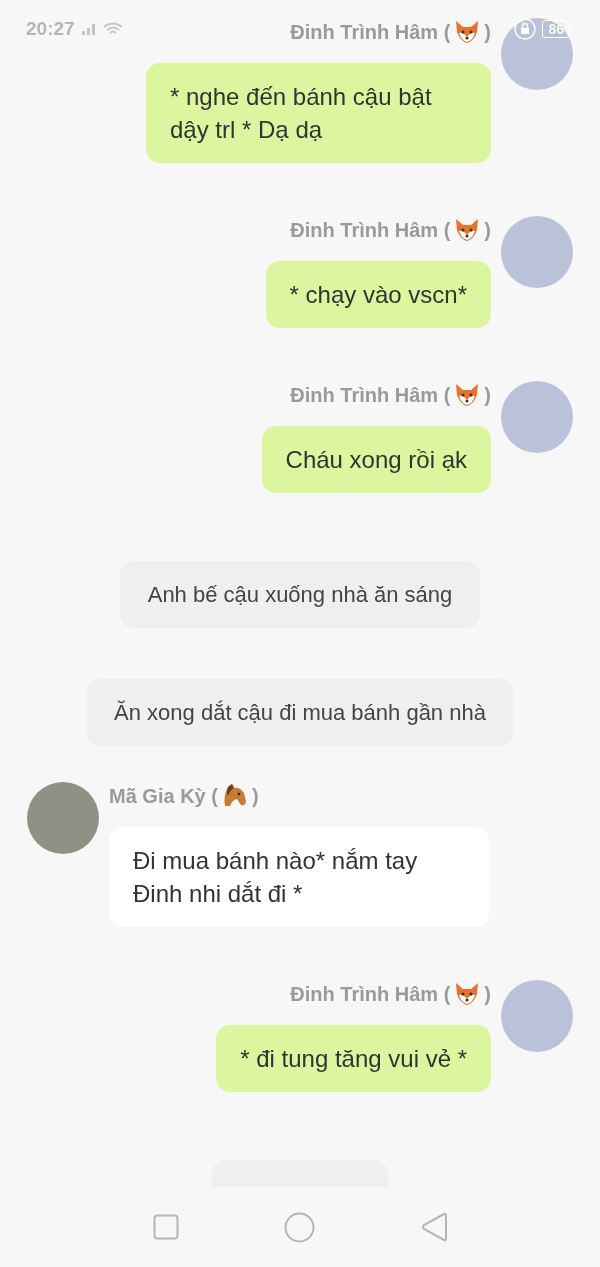 The image size is (600, 1267). Describe the element at coordinates (112, 29) in the screenshot. I see `wifi-icon` at that location.